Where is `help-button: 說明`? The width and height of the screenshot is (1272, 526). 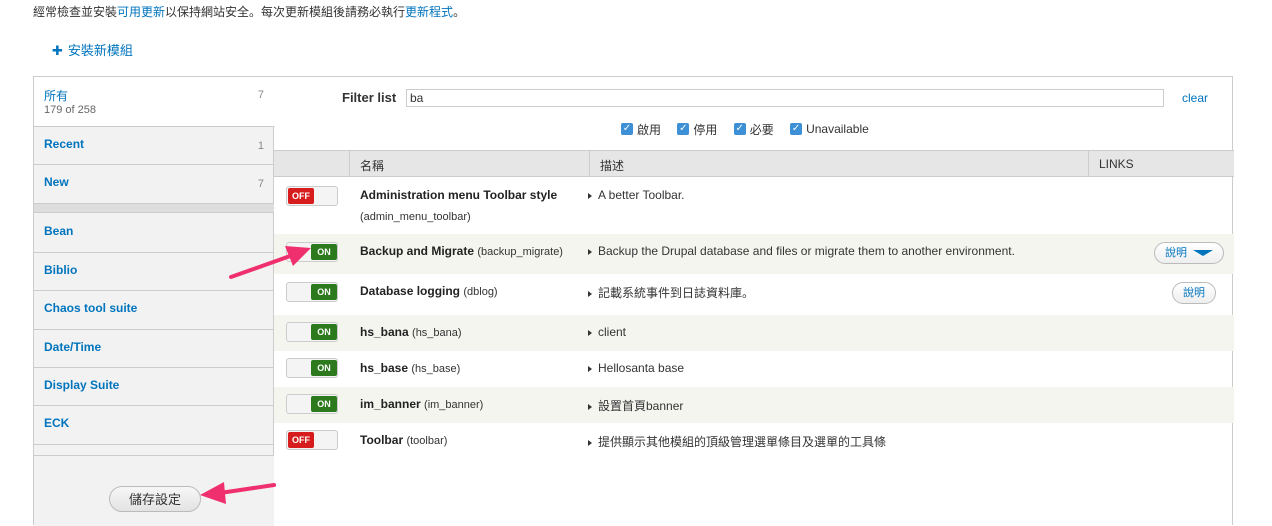
help-button: 說明 is located at coordinates (1194, 293).